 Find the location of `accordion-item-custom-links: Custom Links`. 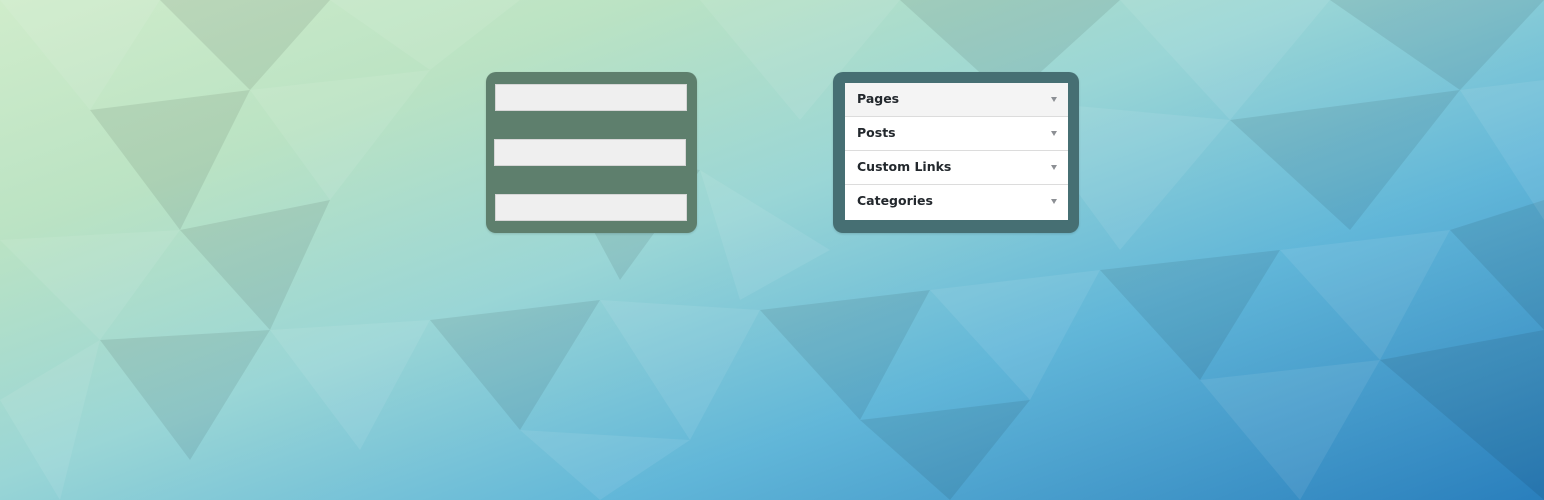

accordion-item-custom-links: Custom Links is located at coordinates (956, 168).